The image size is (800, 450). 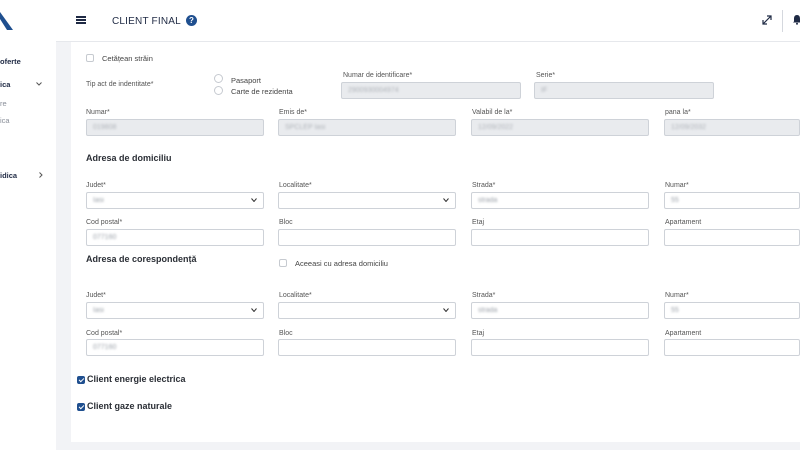 What do you see at coordinates (560, 127) in the screenshot?
I see `valid-from-field: 12/09/2022` at bounding box center [560, 127].